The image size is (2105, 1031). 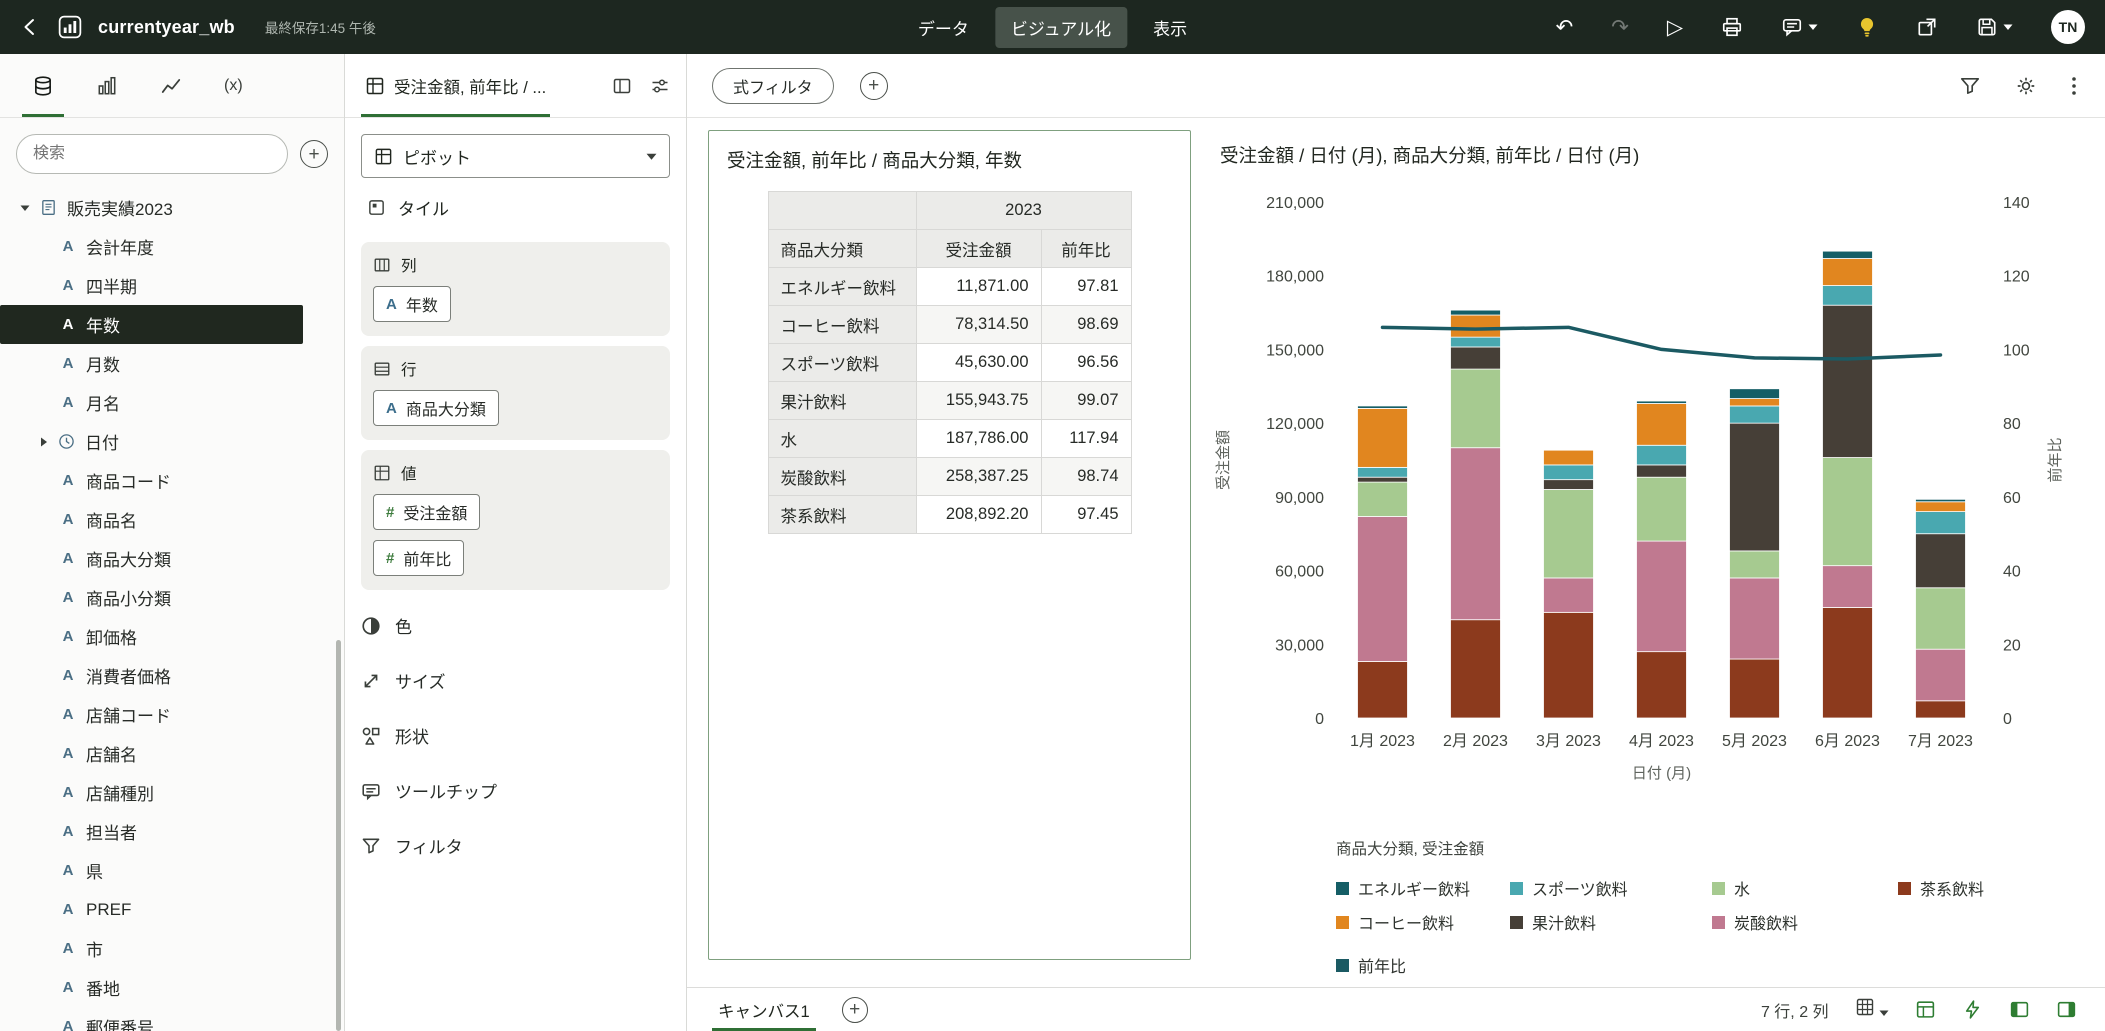 I want to click on pivot-value-cell: 98.69, so click(x=1086, y=324).